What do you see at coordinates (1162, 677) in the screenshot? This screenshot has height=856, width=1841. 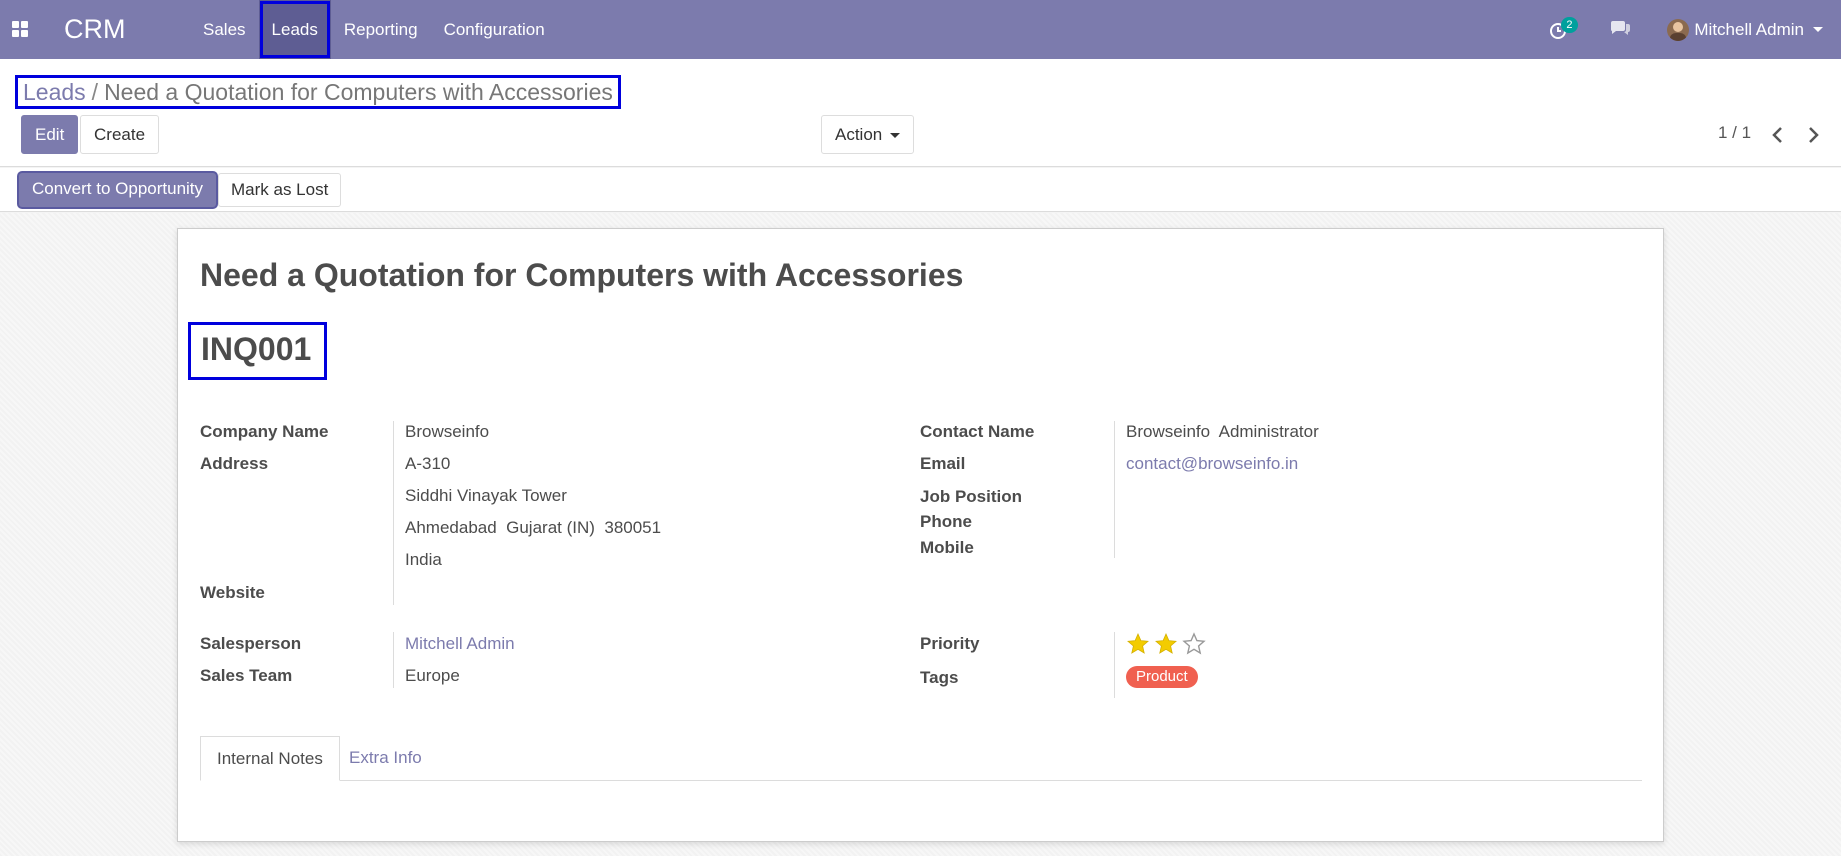 I see `tag-product: Product` at bounding box center [1162, 677].